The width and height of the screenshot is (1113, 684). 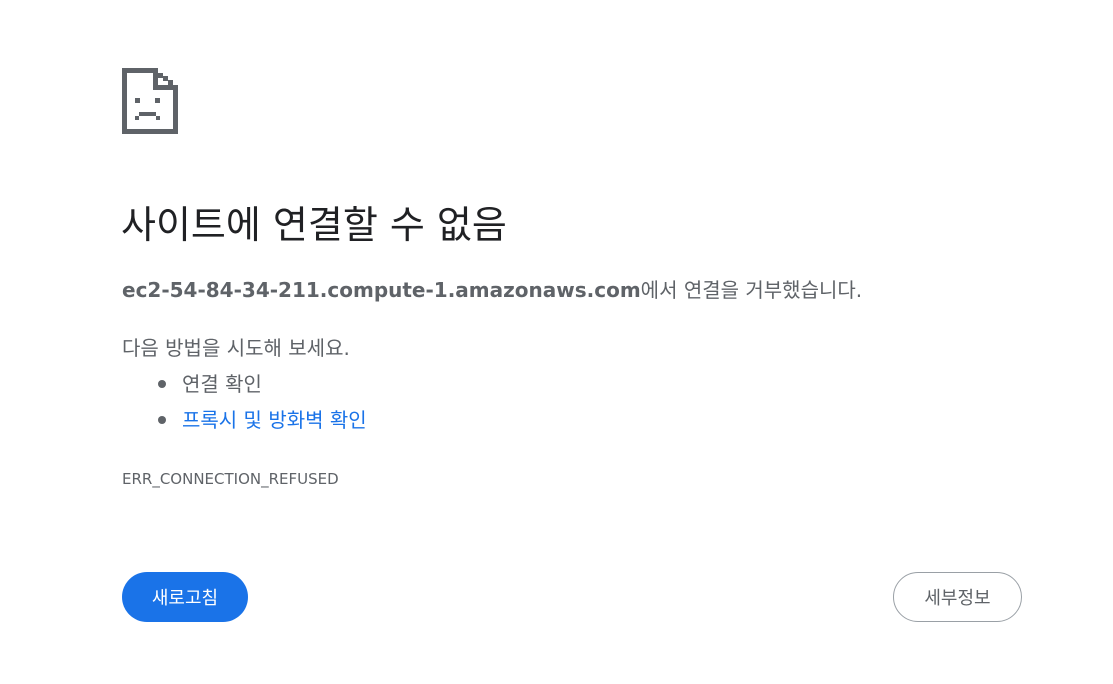 What do you see at coordinates (150, 101) in the screenshot?
I see `sad-document-icon` at bounding box center [150, 101].